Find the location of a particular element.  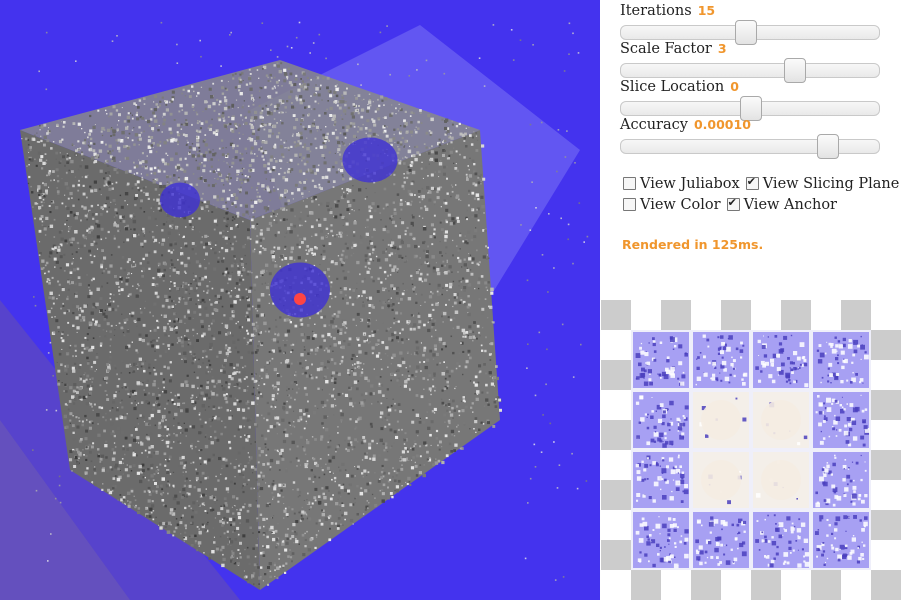

view-color-label: View Color is located at coordinates (680, 204).